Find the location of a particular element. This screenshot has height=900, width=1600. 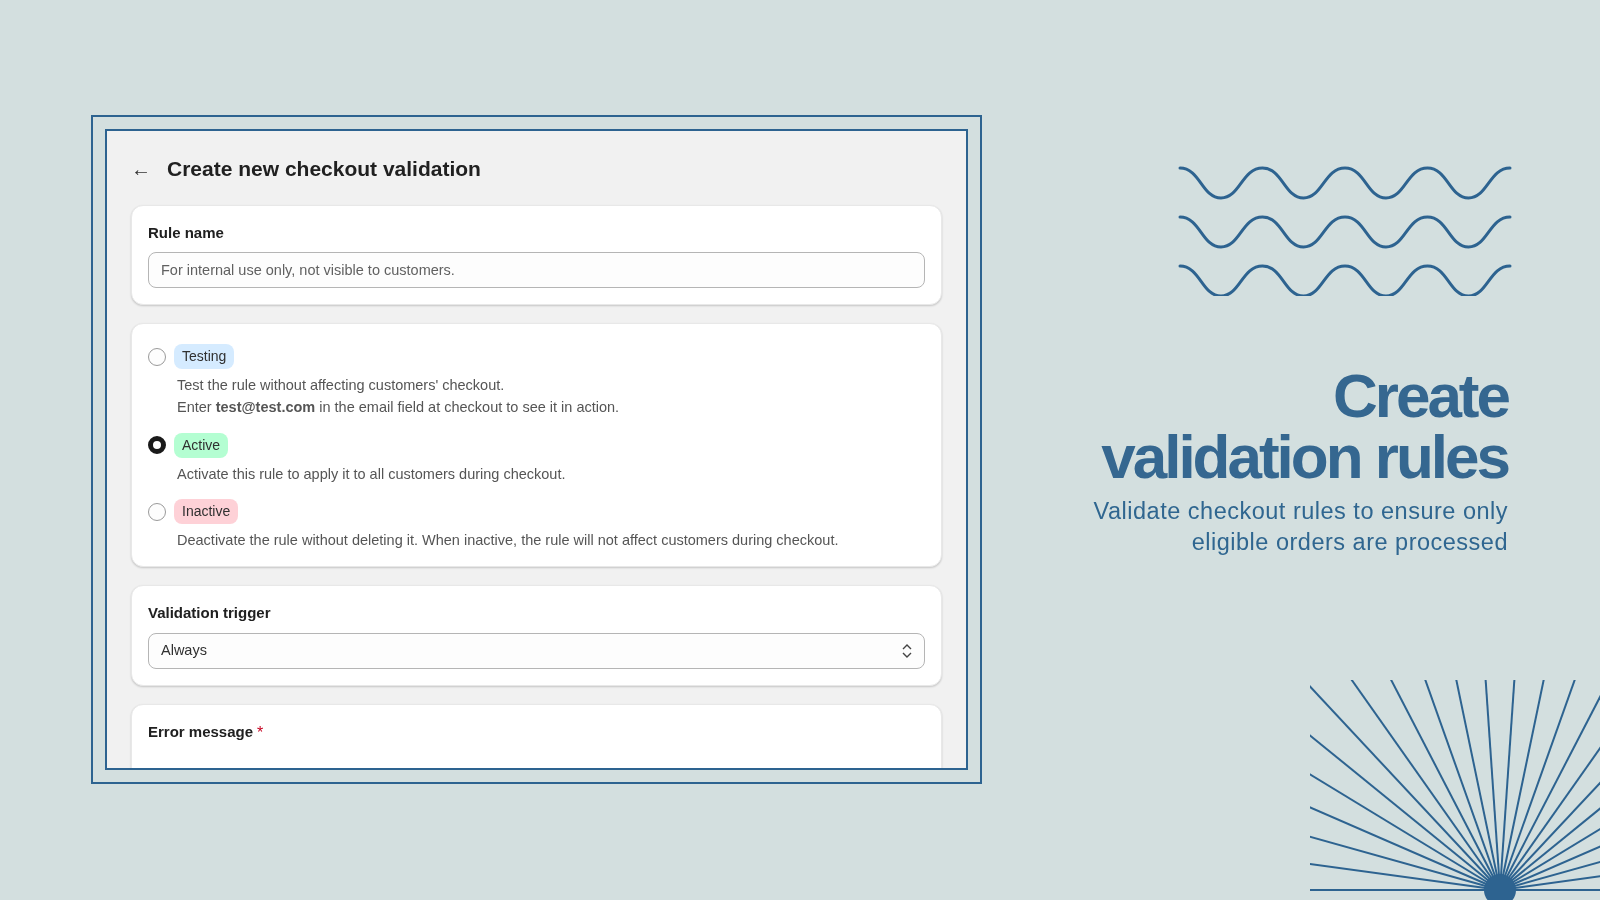

headline: validation rules is located at coordinates (1304, 457).